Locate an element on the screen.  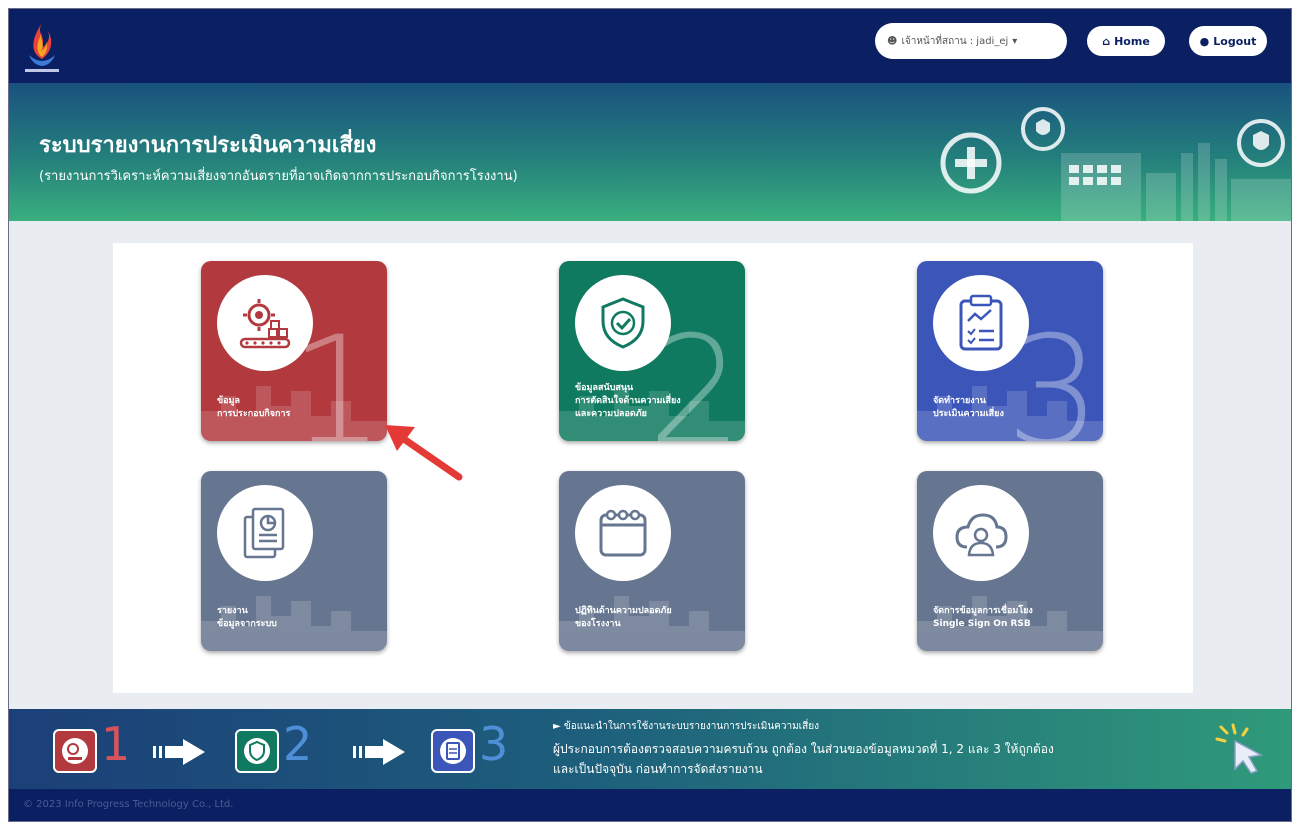
arrow-pointer-icon is located at coordinates (424, 453).